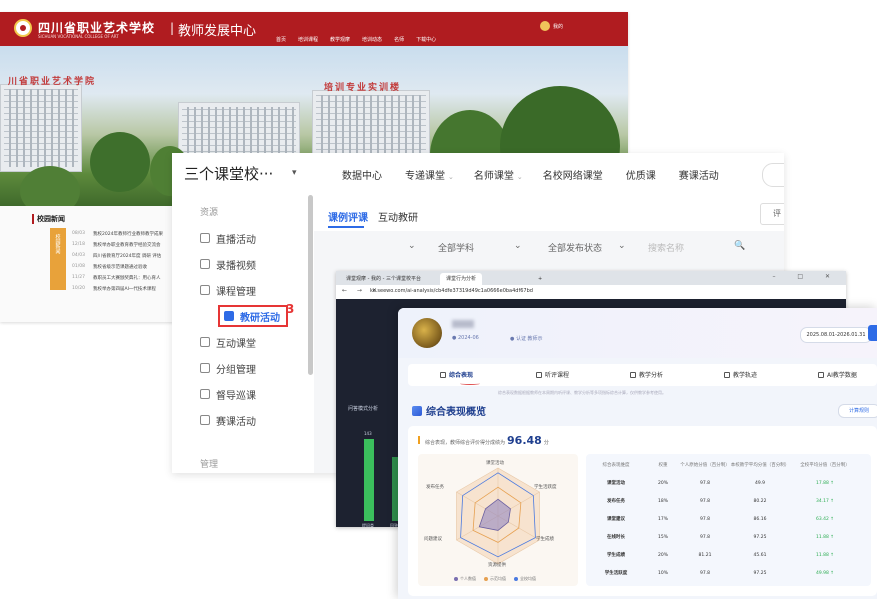  I want to click on track-icon, so click(727, 374).